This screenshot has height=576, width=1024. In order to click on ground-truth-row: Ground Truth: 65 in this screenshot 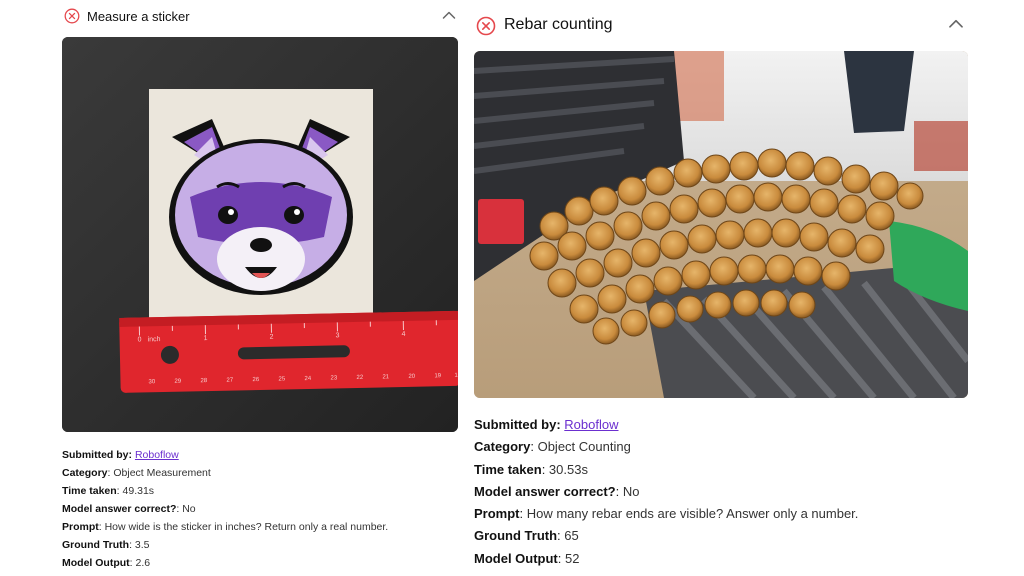, I will do `click(526, 536)`.